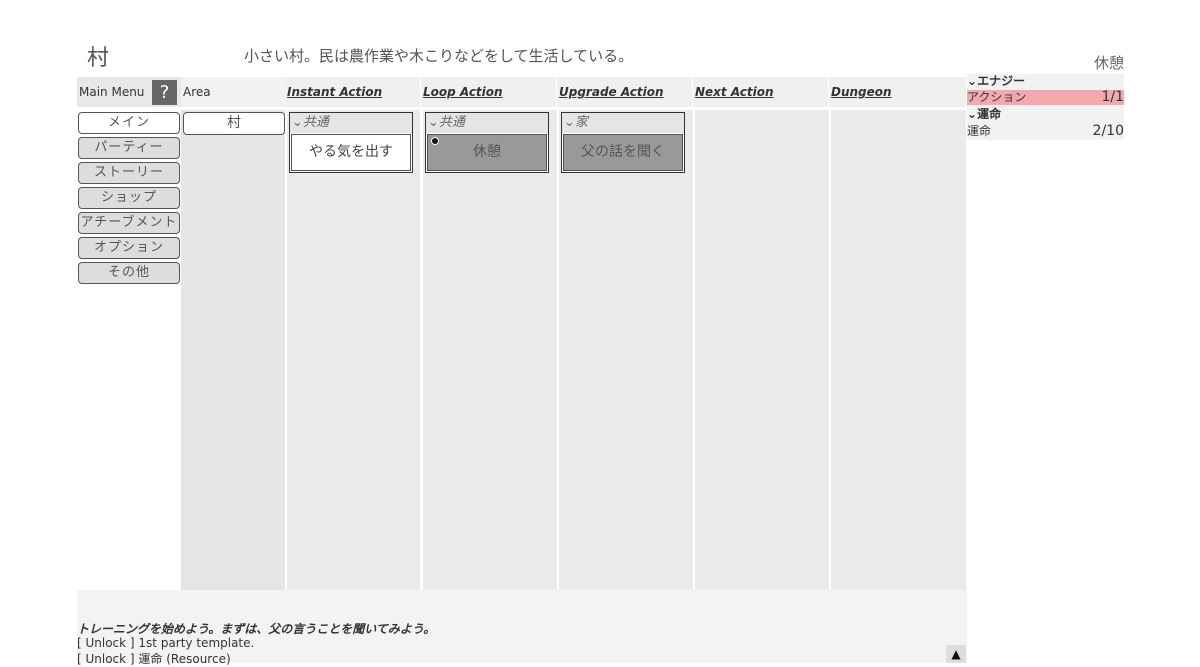 The width and height of the screenshot is (1200, 667). Describe the element at coordinates (129, 148) in the screenshot. I see `menu-item-party: パーティー` at that location.